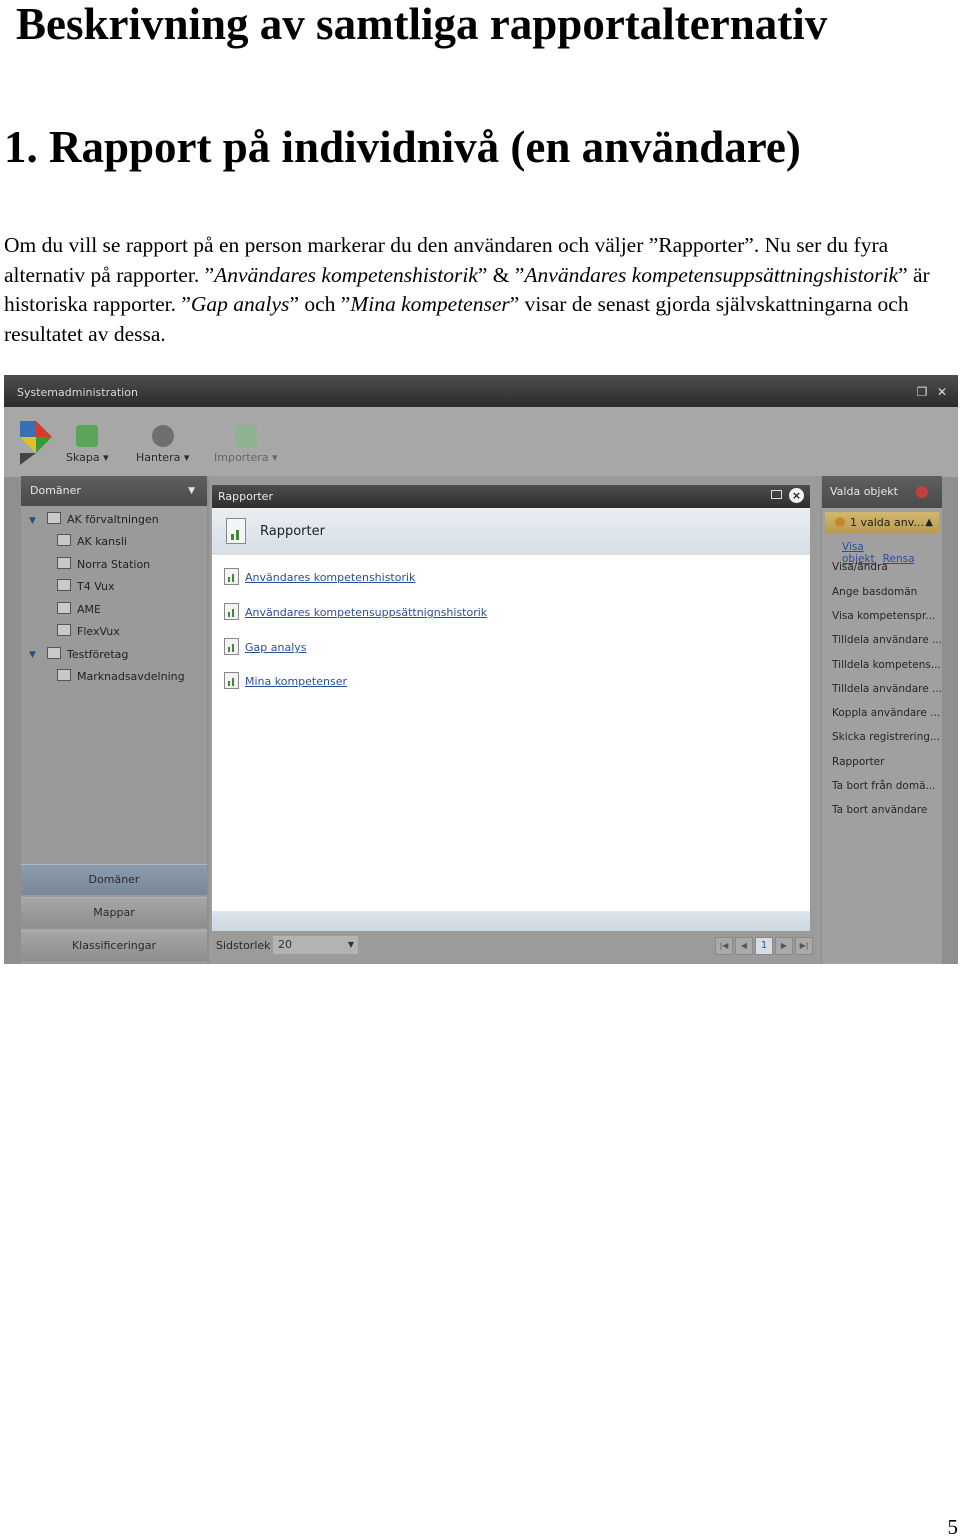 The image size is (960, 1539). I want to click on hantera-label: Hantera, so click(158, 457).